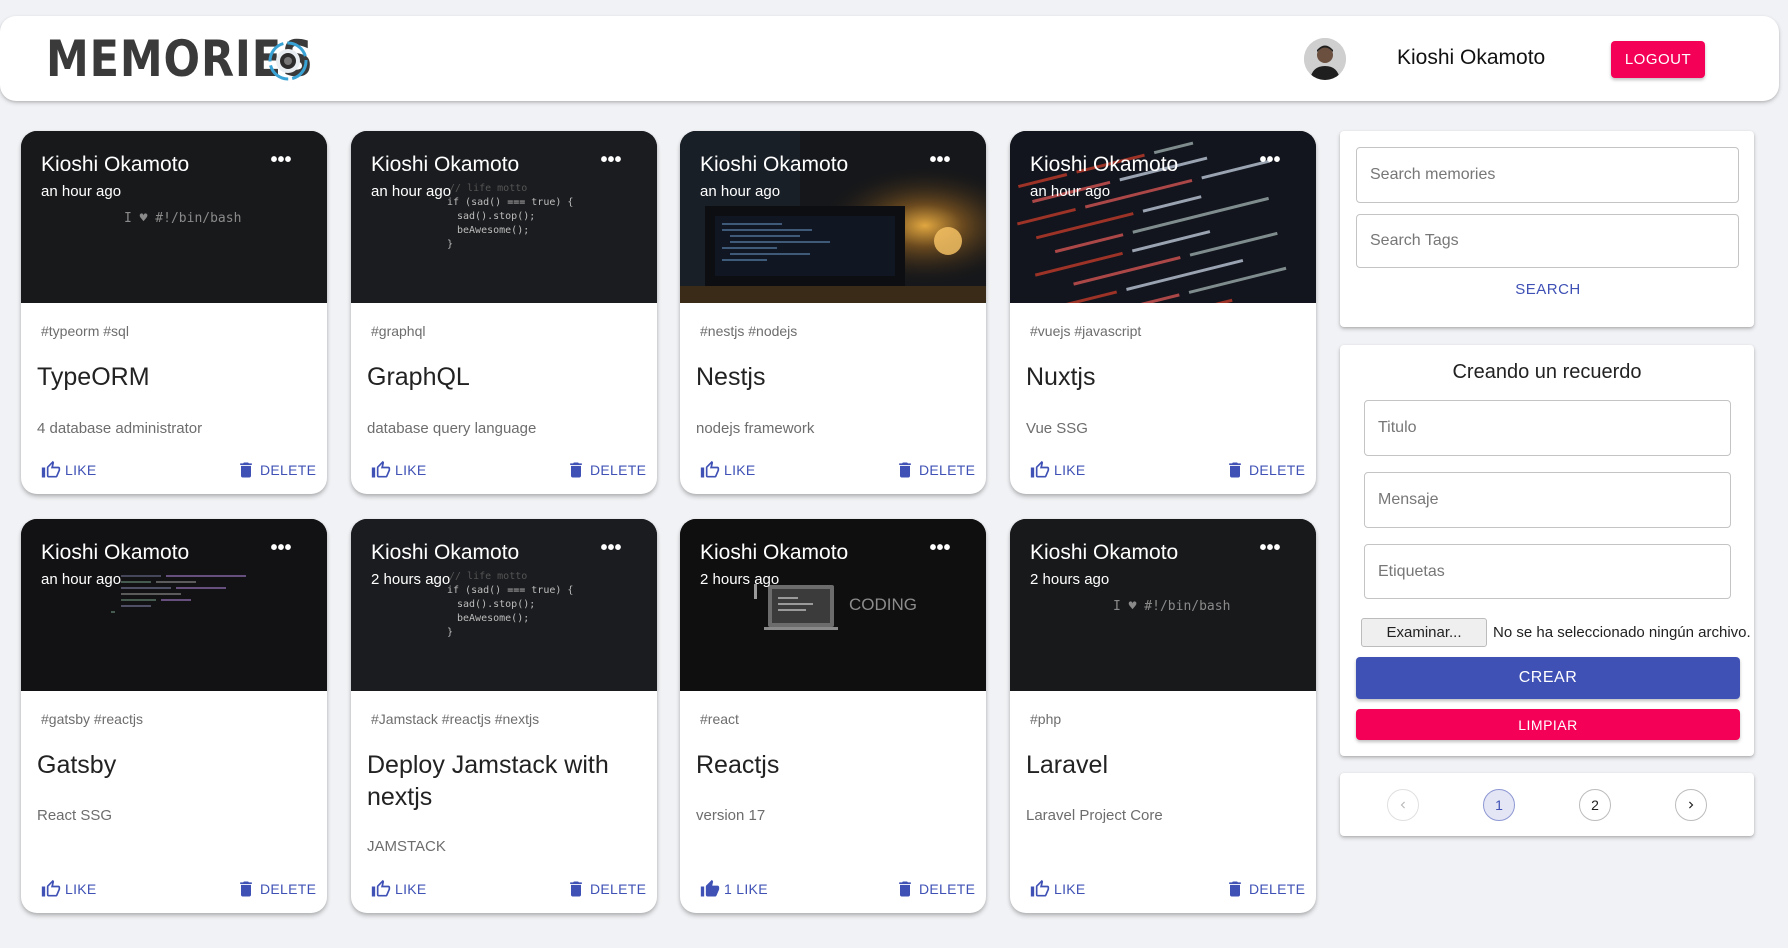 This screenshot has width=1788, height=948. Describe the element at coordinates (411, 191) in the screenshot. I see `card-time: an hour ago` at that location.